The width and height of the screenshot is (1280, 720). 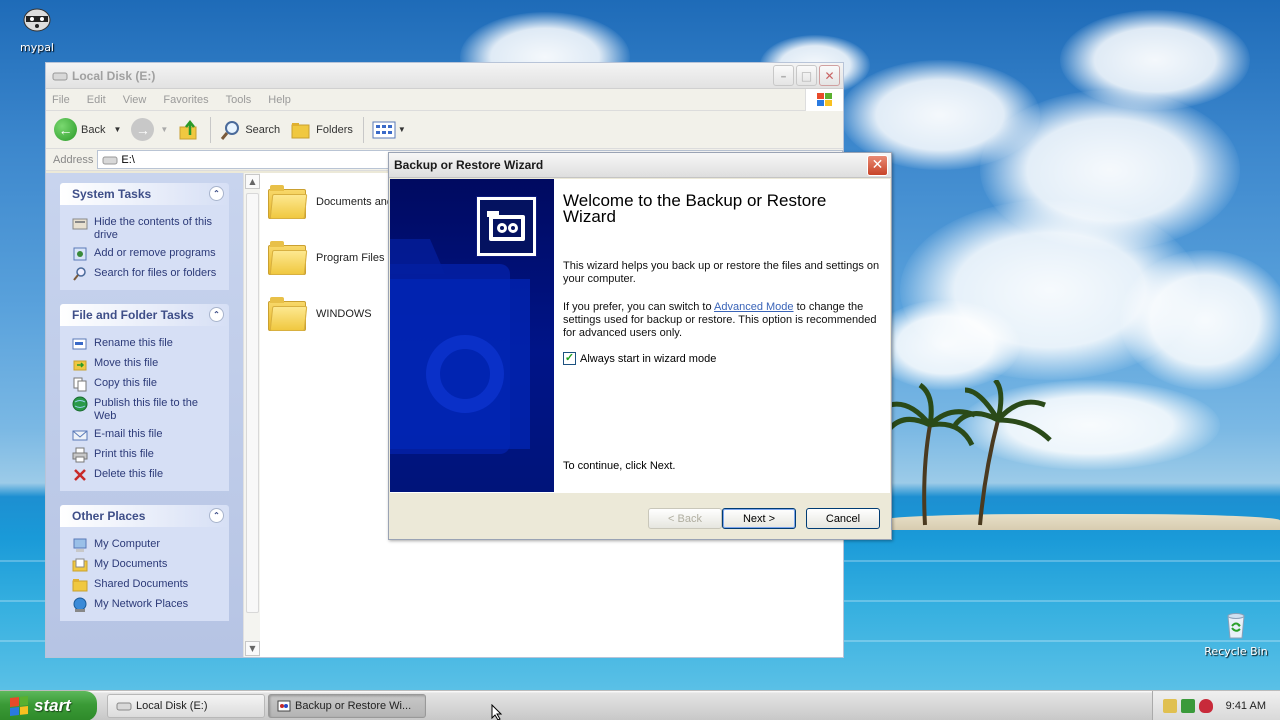 I want to click on desktop-icon-mypal: mypal, so click(x=37, y=29).